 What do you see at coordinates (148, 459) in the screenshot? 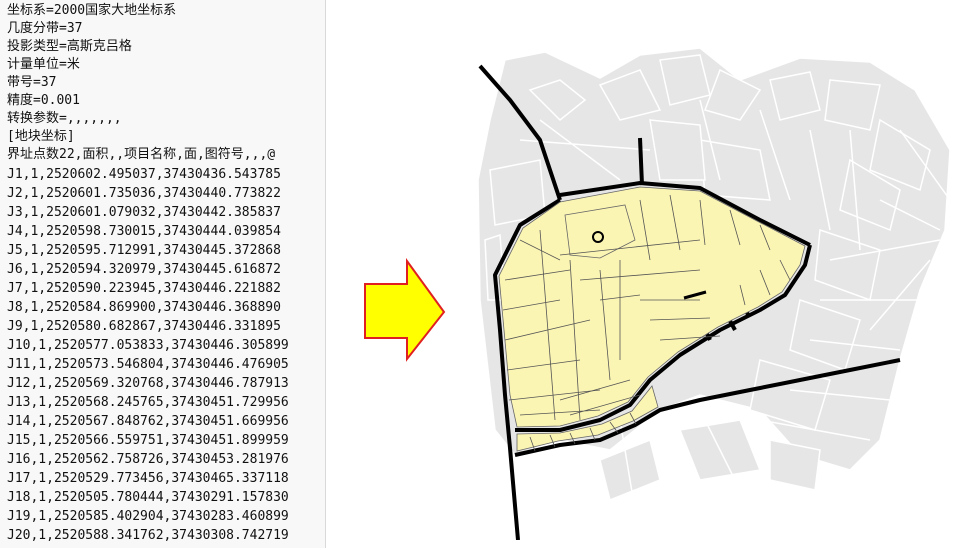
I see `coordinate-line: J16,1,2520562.758726,37430453.281976` at bounding box center [148, 459].